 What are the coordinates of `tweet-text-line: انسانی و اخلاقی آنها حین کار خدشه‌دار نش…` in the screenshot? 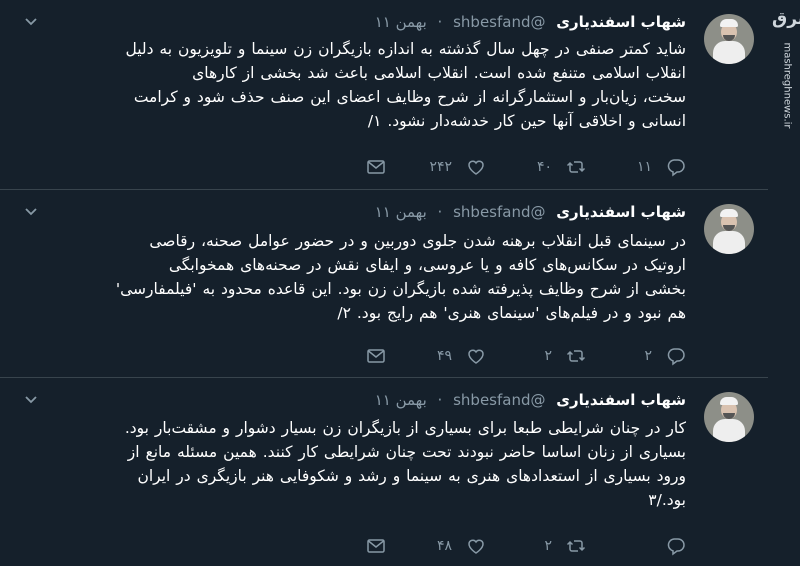 It's located at (526, 121).